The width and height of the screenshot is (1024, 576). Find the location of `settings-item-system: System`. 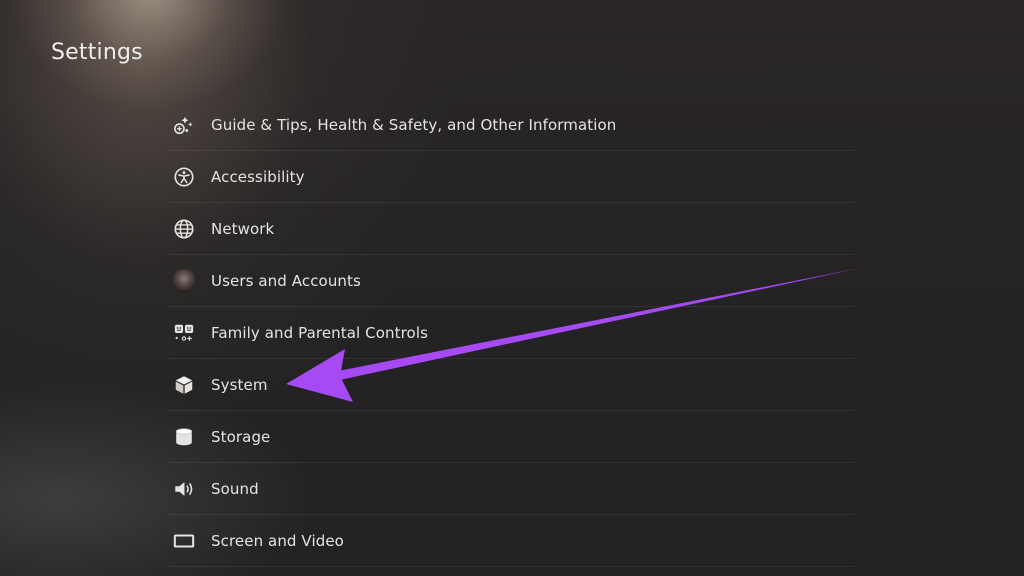

settings-item-system: System is located at coordinates (511, 385).